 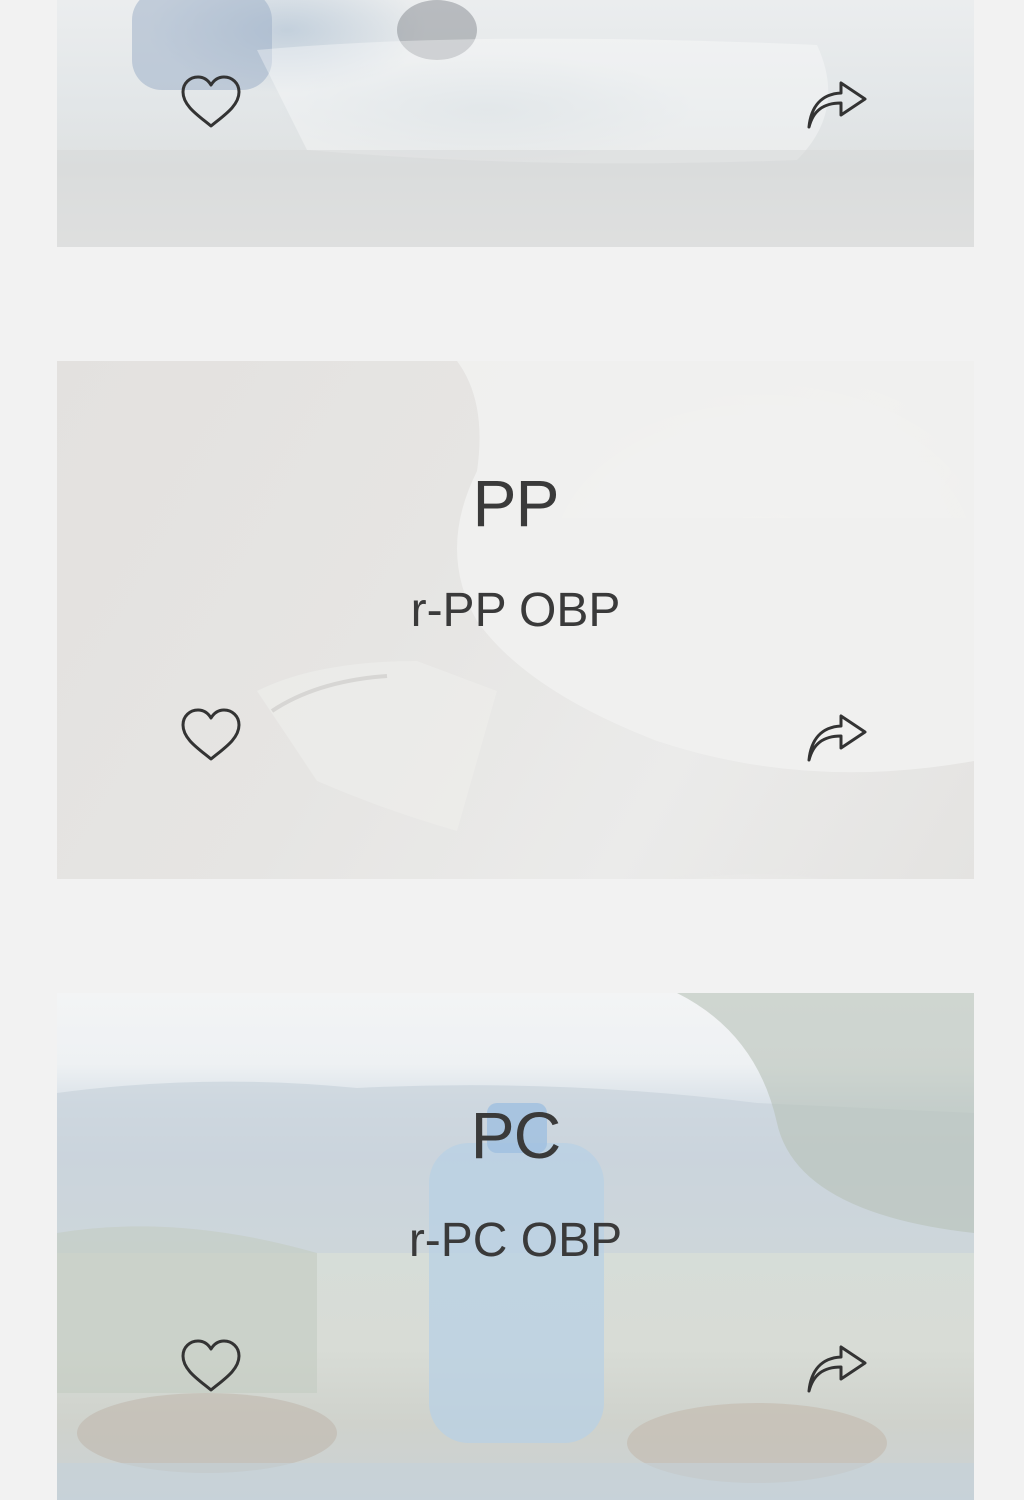 I want to click on card-subtitle: r-PP OBP, so click(x=515, y=610).